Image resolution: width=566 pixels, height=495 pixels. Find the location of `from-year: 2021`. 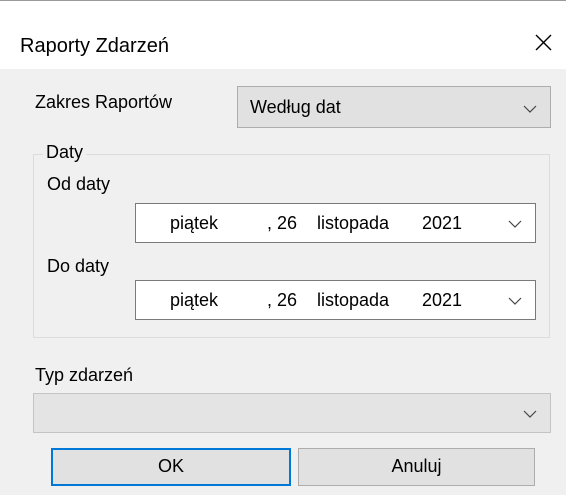

from-year: 2021 is located at coordinates (442, 223).